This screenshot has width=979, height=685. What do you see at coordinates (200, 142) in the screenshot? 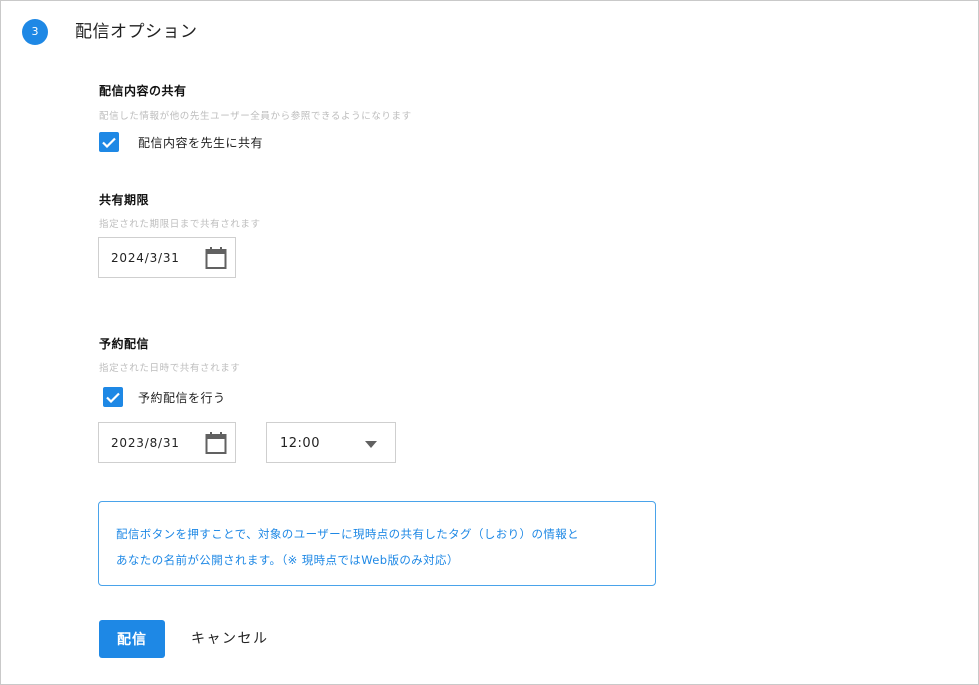
I see `share-checkbox-label: 配信内容を先生に共有` at bounding box center [200, 142].